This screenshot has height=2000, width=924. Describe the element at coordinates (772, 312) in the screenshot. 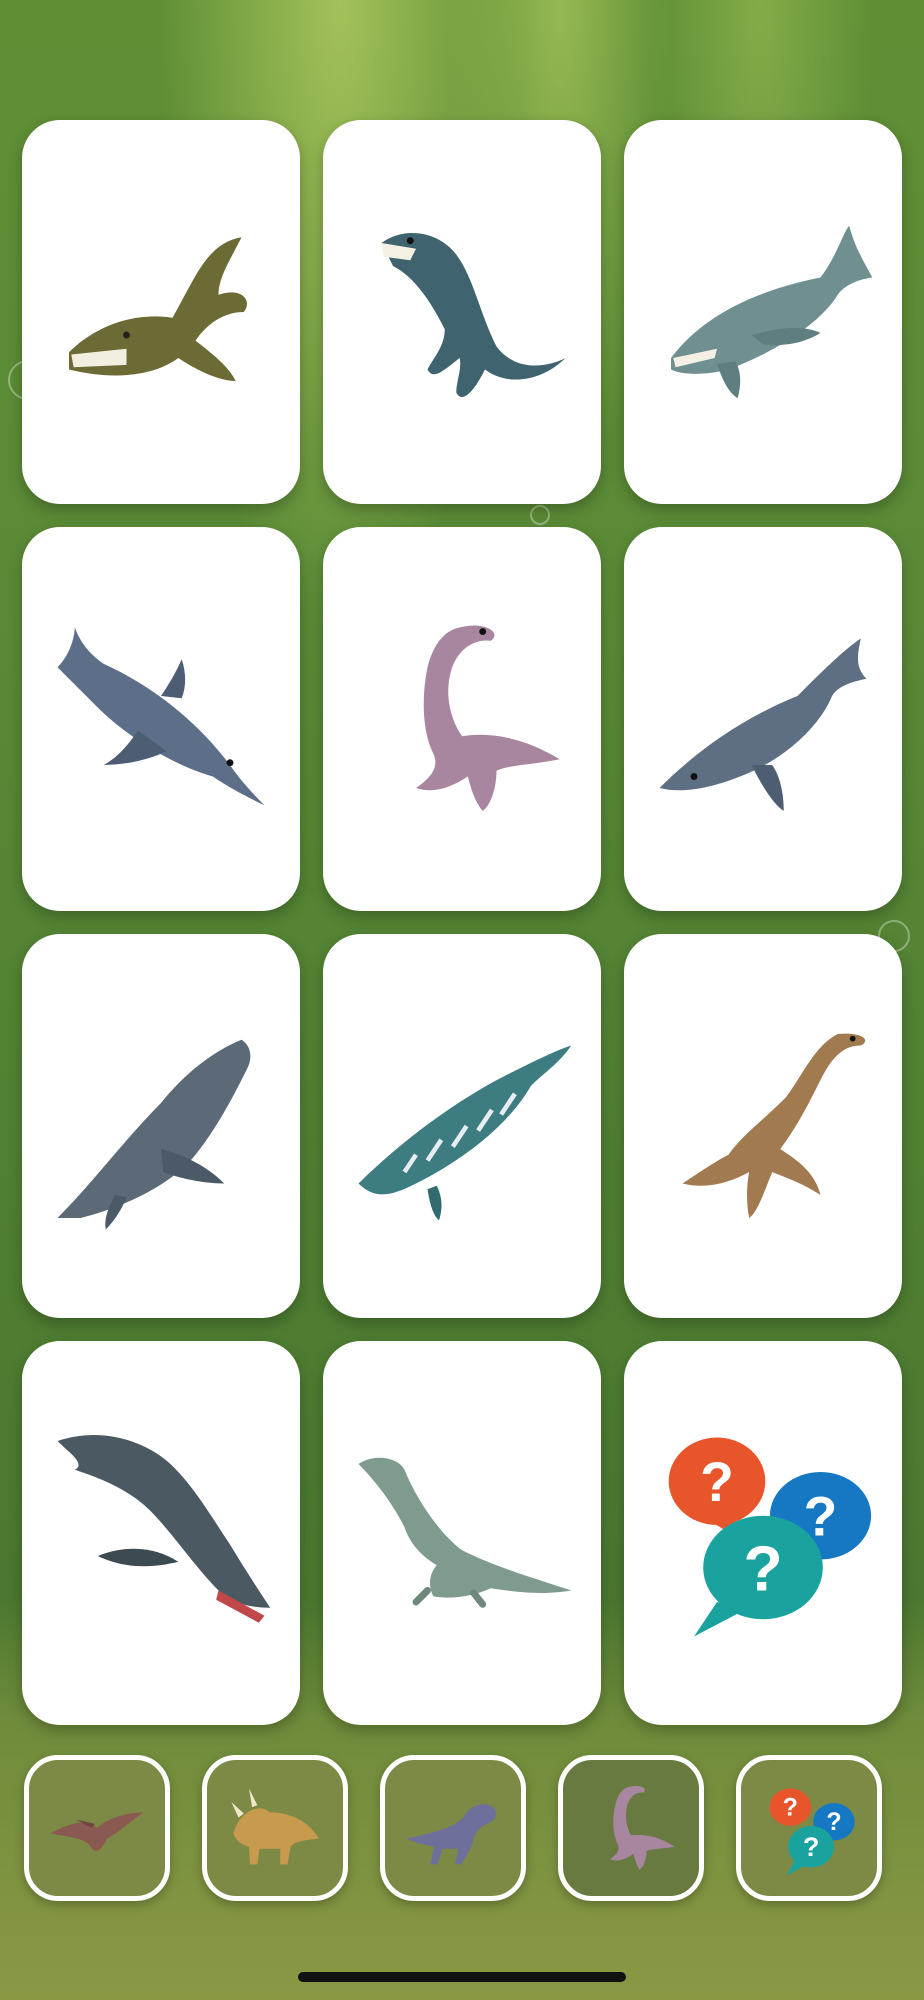

I see `liopleurodon-icon` at that location.